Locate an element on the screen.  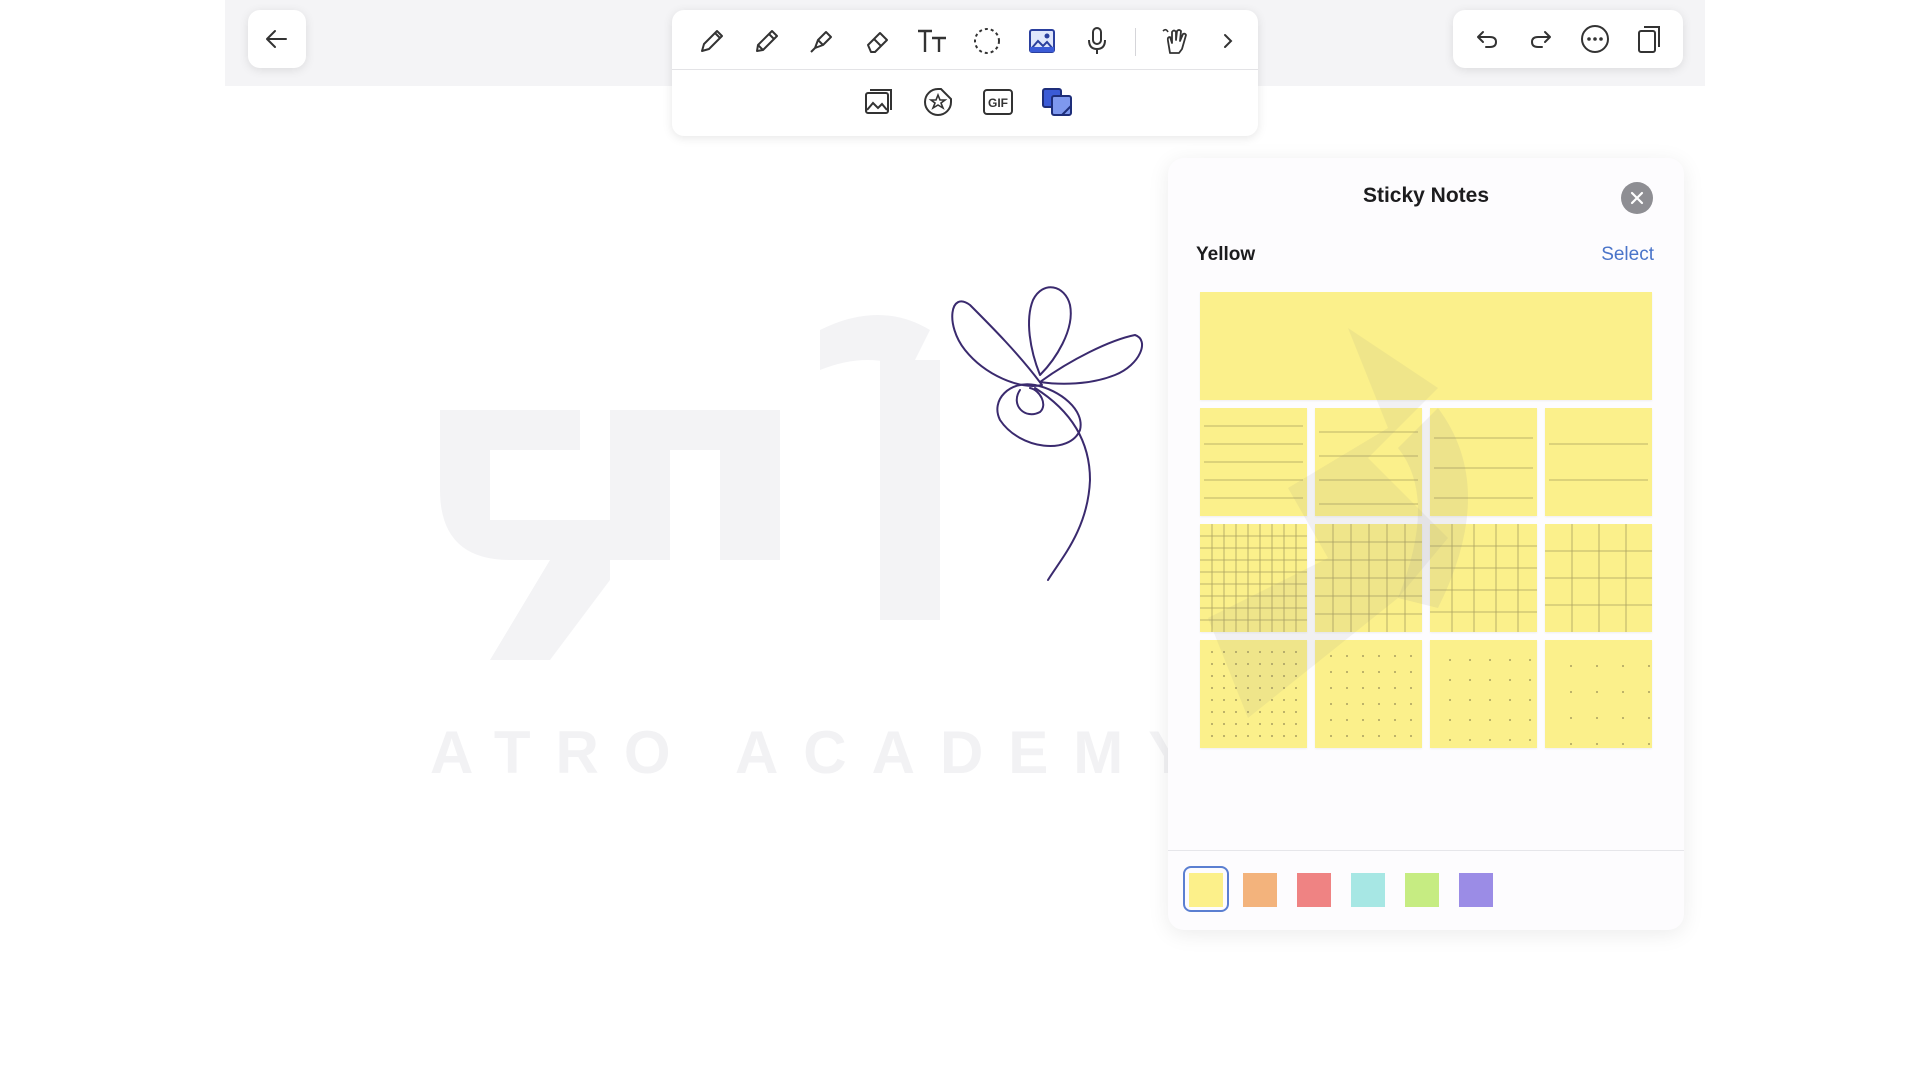
close-panel-button is located at coordinates (1637, 198).